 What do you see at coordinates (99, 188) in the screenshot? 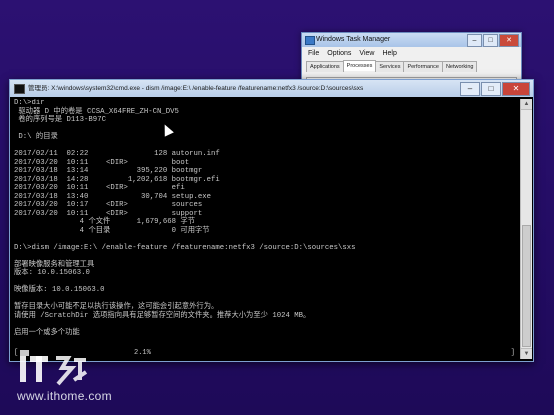
I see `console-line: 2017/03/20 10:11 <DIR> efi` at bounding box center [99, 188].